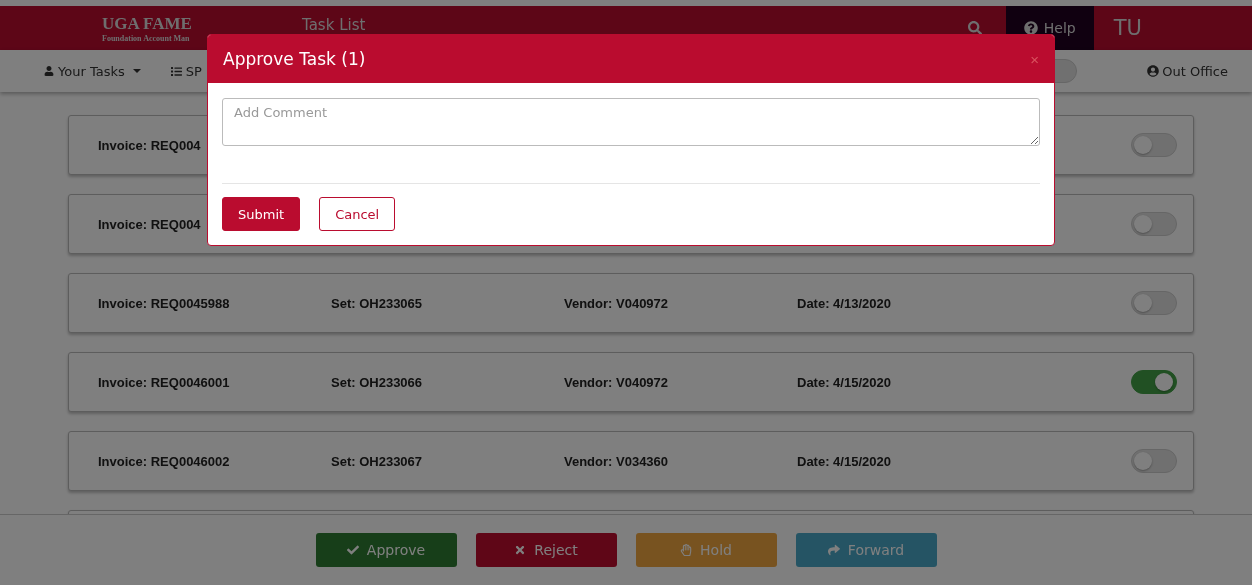 The height and width of the screenshot is (585, 1252). What do you see at coordinates (146, 38) in the screenshot?
I see `brand-subtitle: Foundation Account Man` at bounding box center [146, 38].